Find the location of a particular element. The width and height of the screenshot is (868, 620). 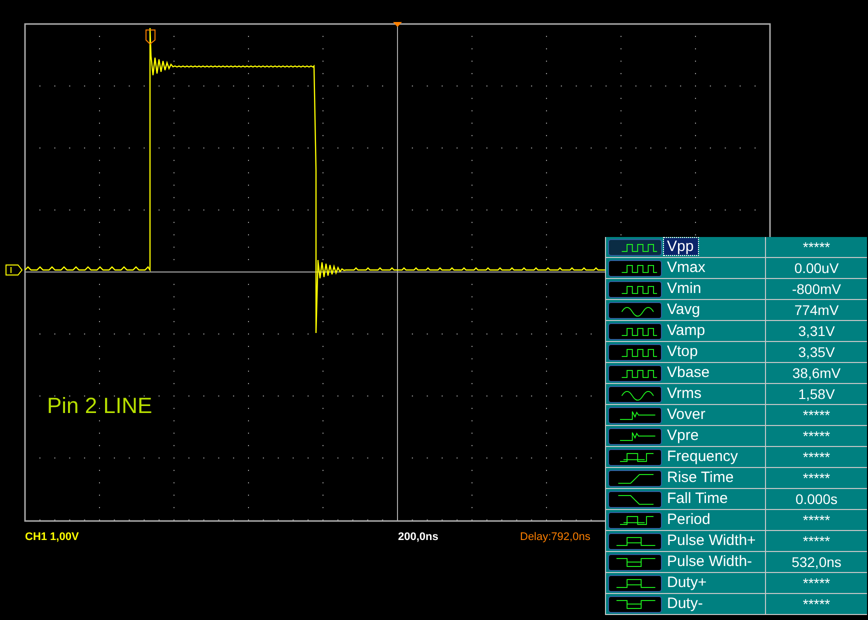

measurement-name: Rise Time is located at coordinates (701, 477).